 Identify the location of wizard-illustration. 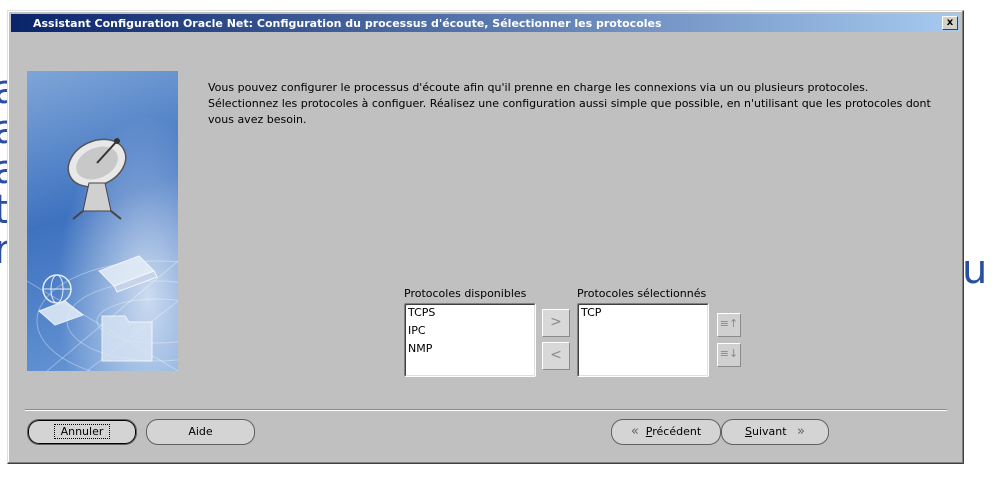
(102, 221).